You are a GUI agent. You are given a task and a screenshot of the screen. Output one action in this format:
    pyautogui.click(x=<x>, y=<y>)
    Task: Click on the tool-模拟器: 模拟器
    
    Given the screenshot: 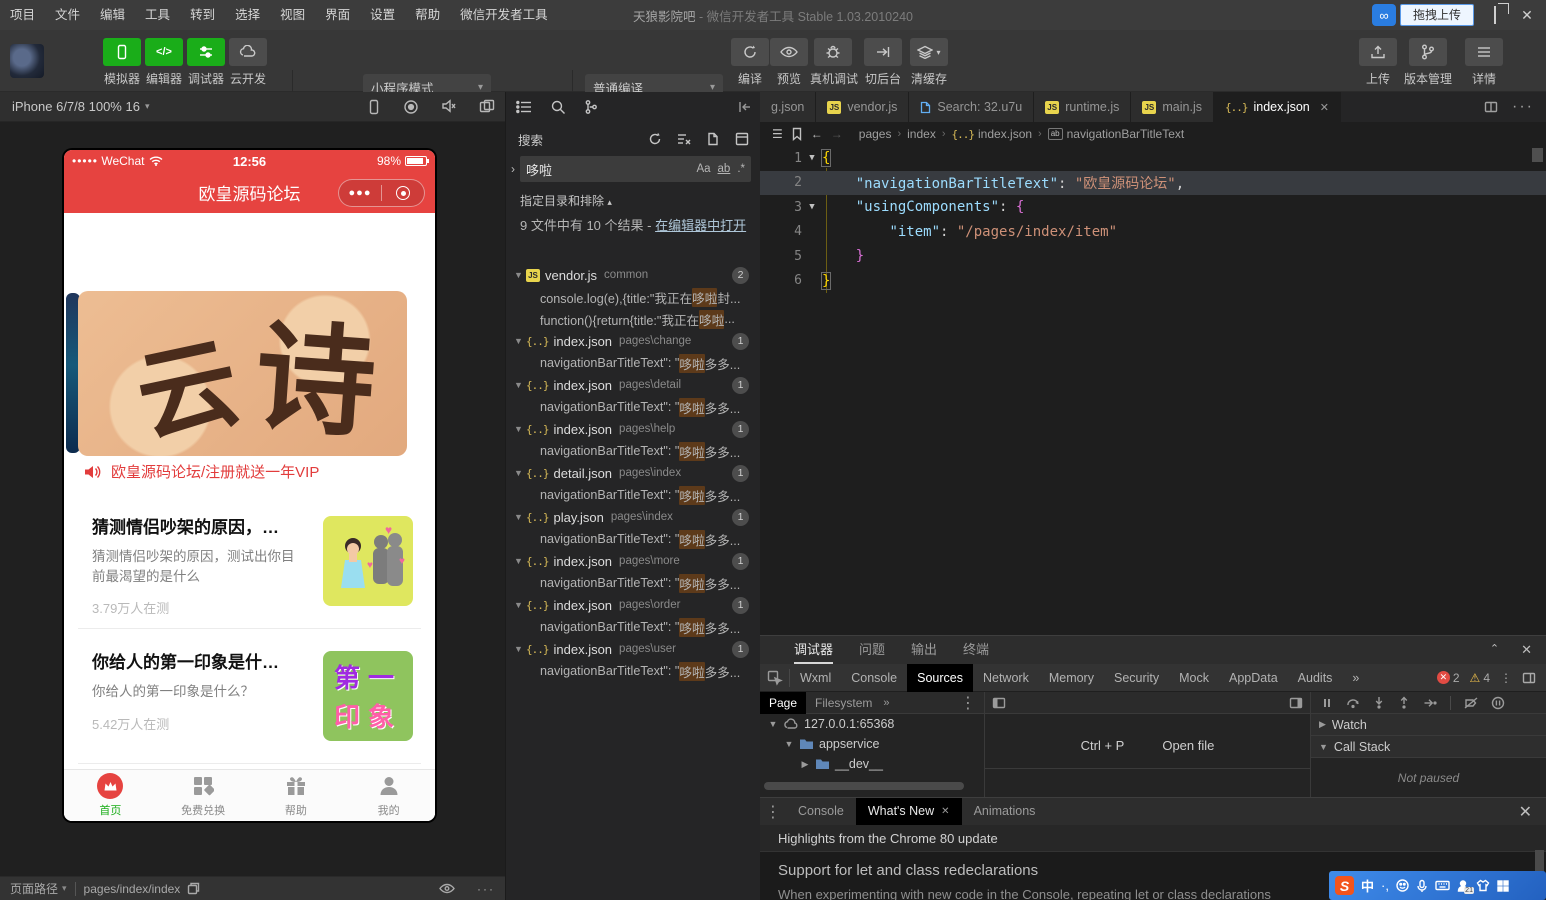 What is the action you would take?
    pyautogui.click(x=122, y=62)
    